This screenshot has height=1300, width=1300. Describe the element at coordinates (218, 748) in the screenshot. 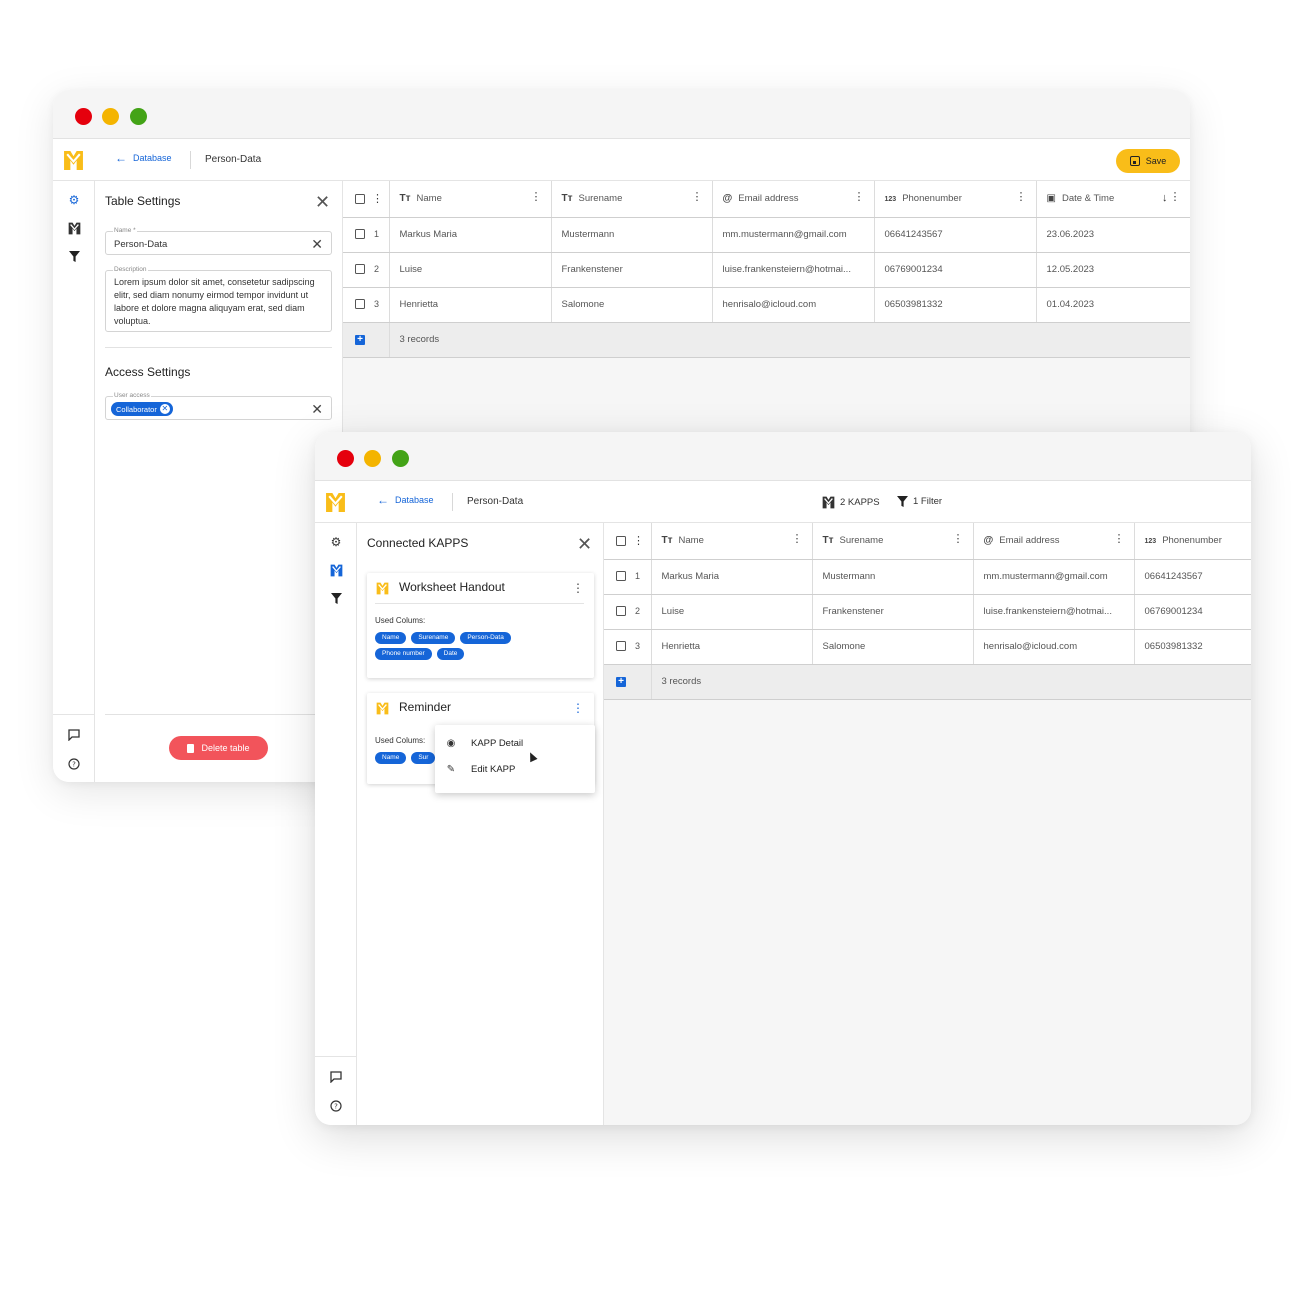

I see `delete-table-button: Delete table` at that location.